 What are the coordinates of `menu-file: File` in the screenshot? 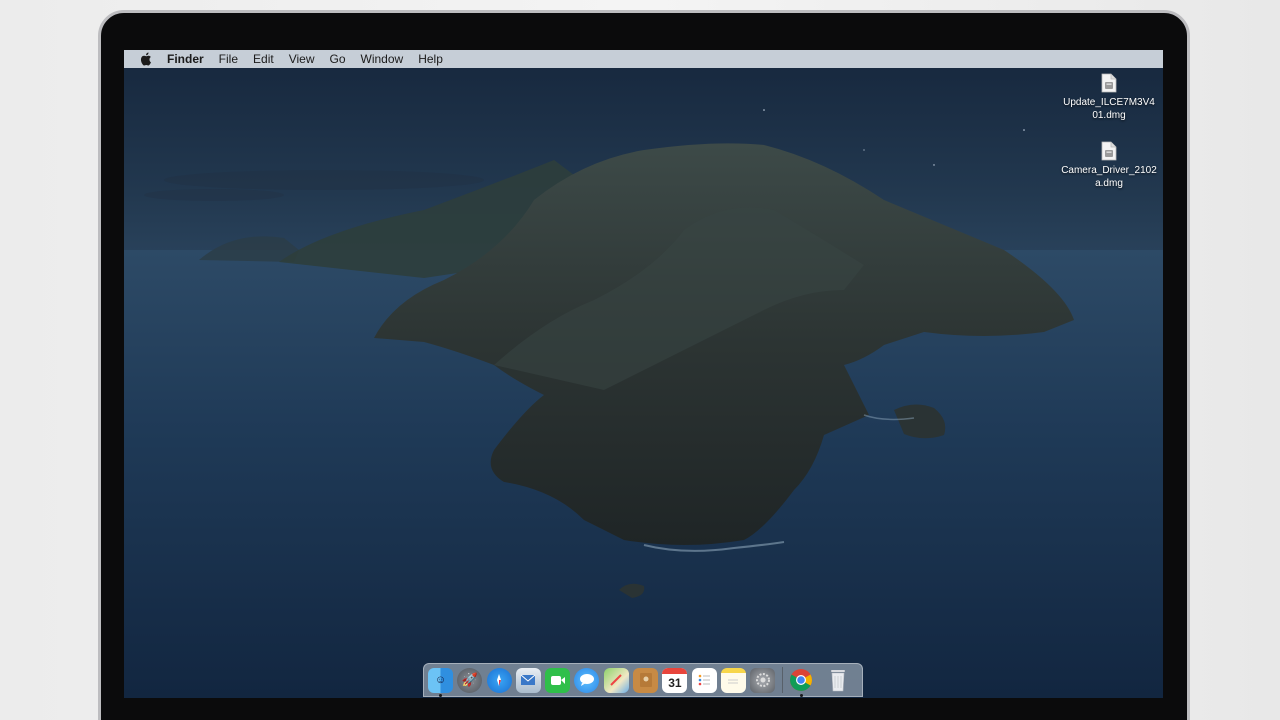 It's located at (228, 59).